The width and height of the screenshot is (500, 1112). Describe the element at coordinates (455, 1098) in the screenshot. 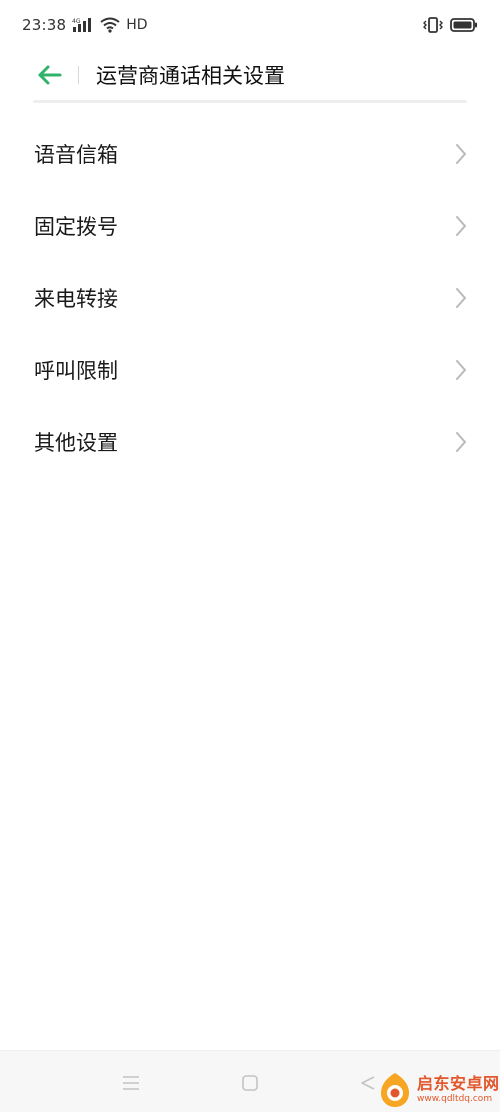

I see `watermark-url: www.qdltdq.com` at that location.